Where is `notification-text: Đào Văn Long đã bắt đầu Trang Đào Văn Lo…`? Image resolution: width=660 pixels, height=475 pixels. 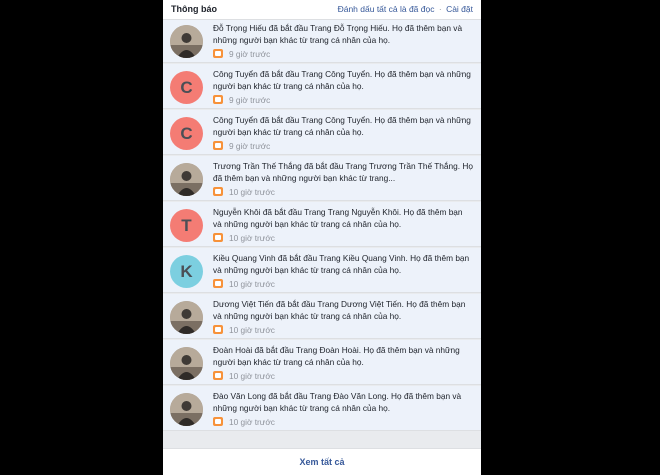 notification-text: Đào Văn Long đã bắt đầu Trang Đào Văn Lo… is located at coordinates (337, 402).